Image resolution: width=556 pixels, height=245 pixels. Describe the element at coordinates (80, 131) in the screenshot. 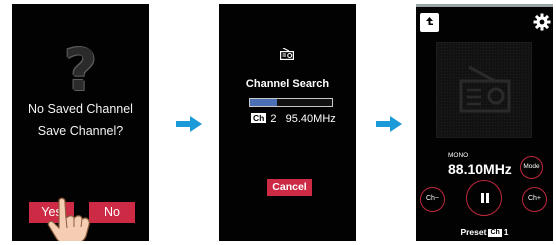

I see `save-channel-prompt: Save Channel?` at that location.